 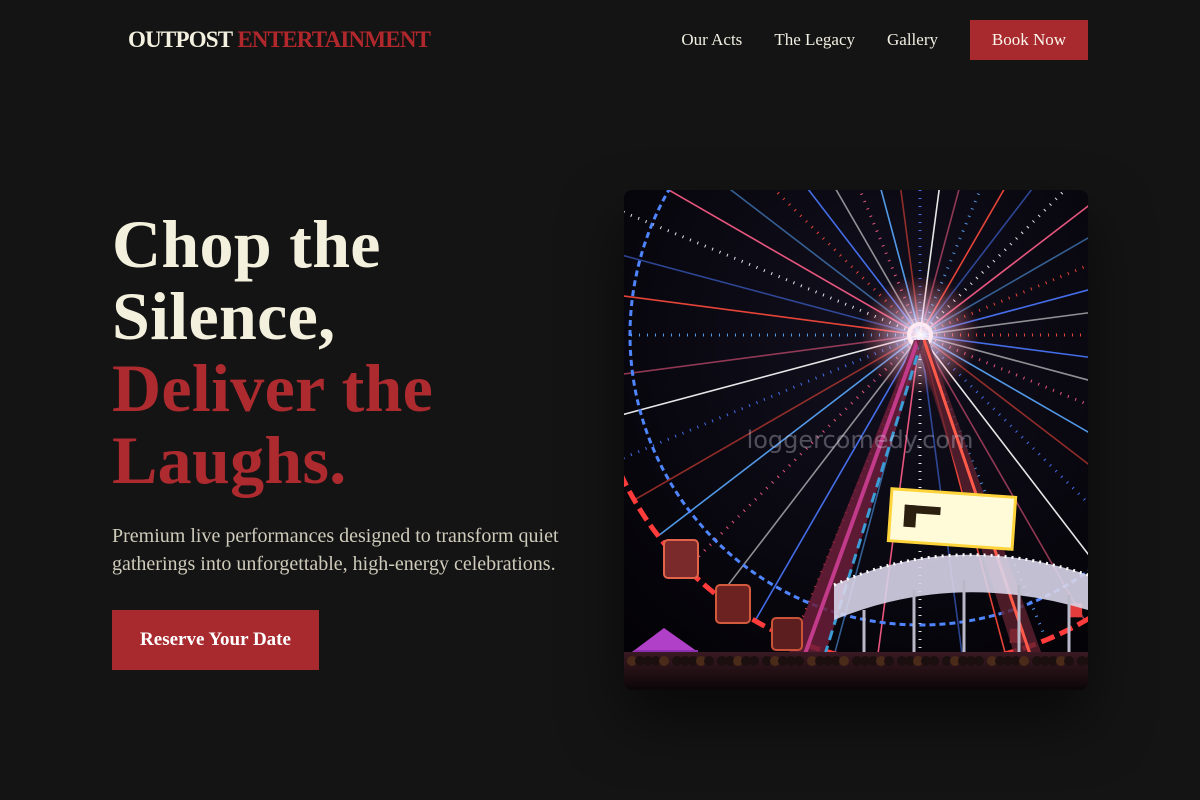 What do you see at coordinates (334, 39) in the screenshot?
I see `brand-name-part2: ENTERTAINMENT` at bounding box center [334, 39].